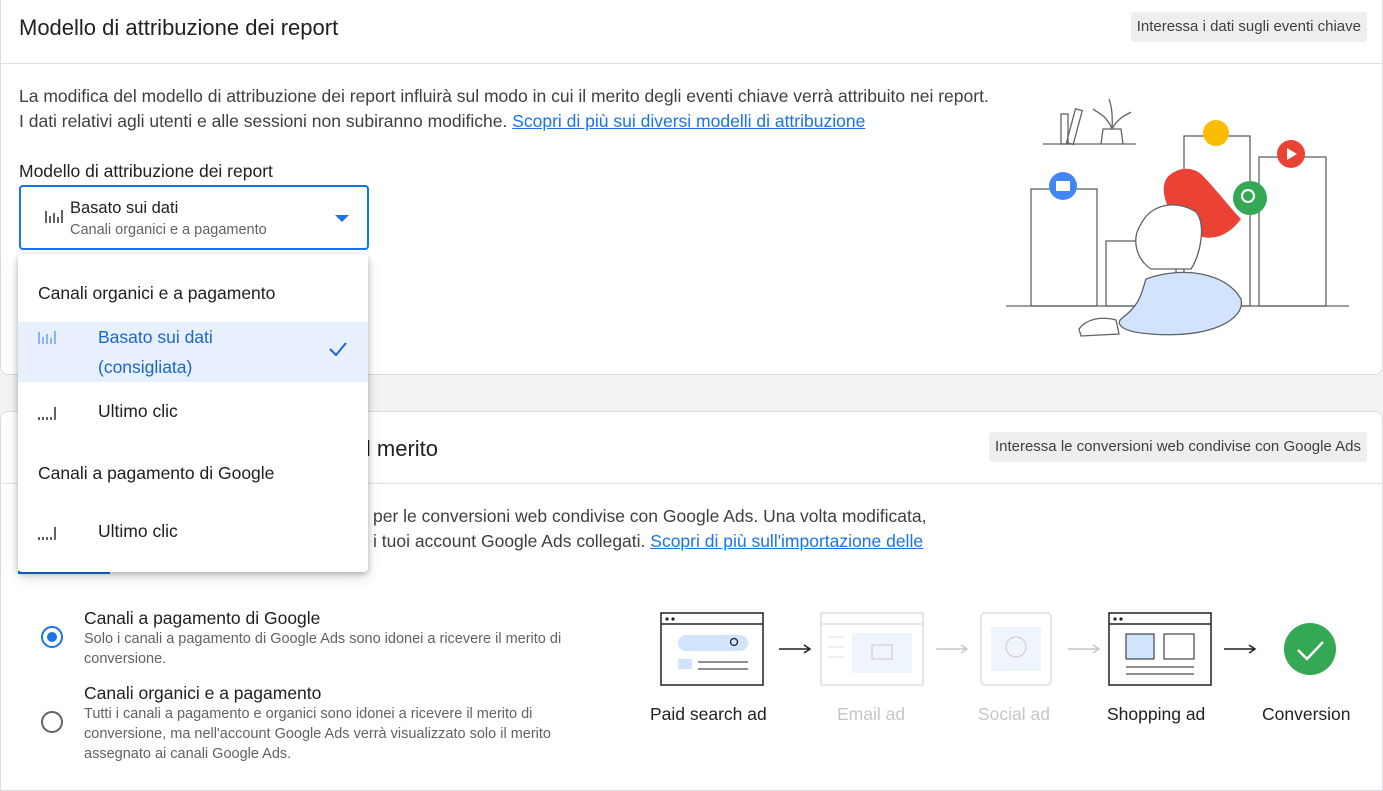 The height and width of the screenshot is (791, 1383). What do you see at coordinates (342, 218) in the screenshot?
I see `dropdown-arrow-icon` at bounding box center [342, 218].